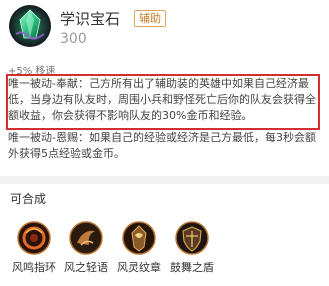 This screenshot has height=286, width=329. What do you see at coordinates (86, 267) in the screenshot?
I see `upgrade-item-label: 风之轻语` at bounding box center [86, 267].